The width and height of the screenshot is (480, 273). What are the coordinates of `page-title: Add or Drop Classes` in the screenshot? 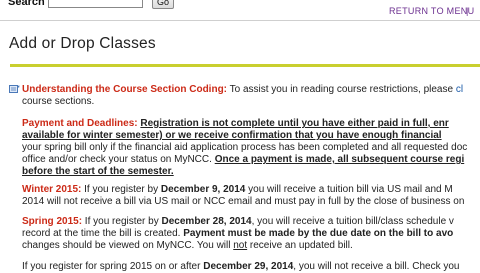 It's located at (82, 43).